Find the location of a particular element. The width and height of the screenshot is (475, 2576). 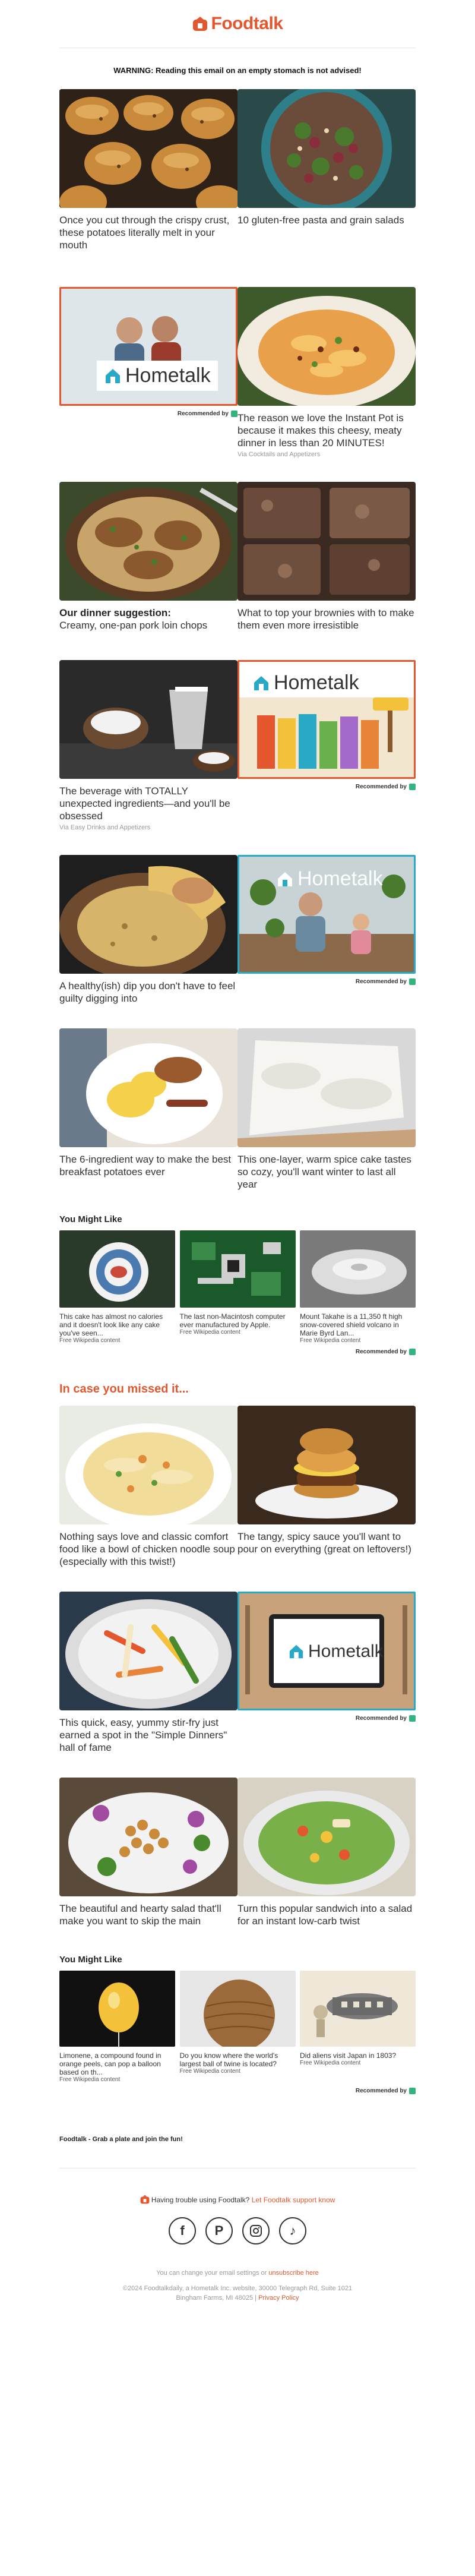

unsubscribe-link: unsubscribe here is located at coordinates (293, 2273).